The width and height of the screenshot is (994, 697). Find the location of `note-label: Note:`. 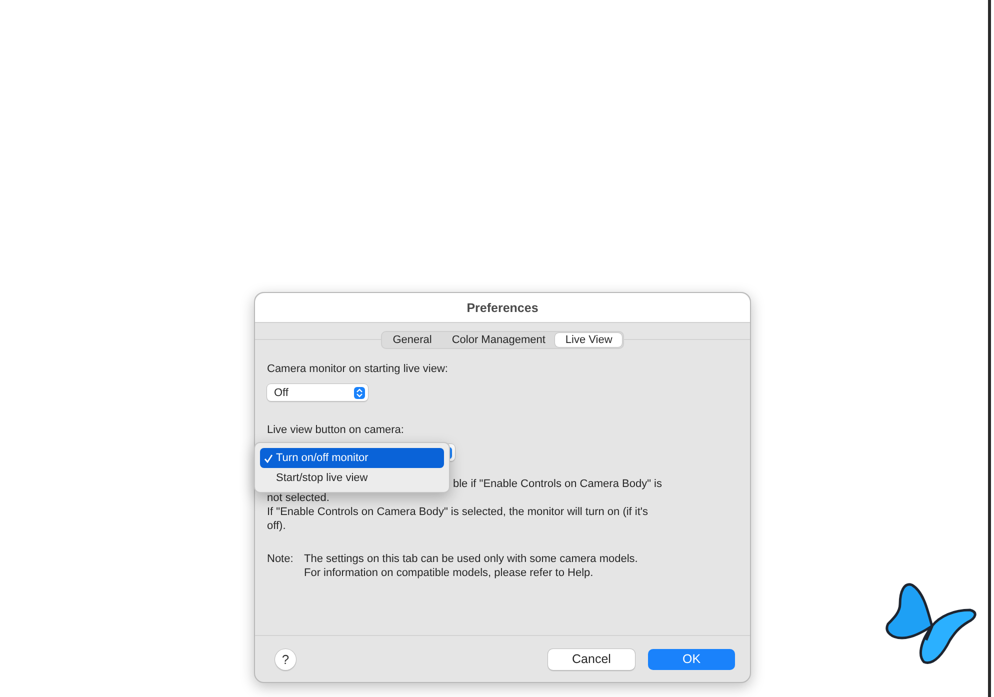

note-label: Note: is located at coordinates (280, 559).